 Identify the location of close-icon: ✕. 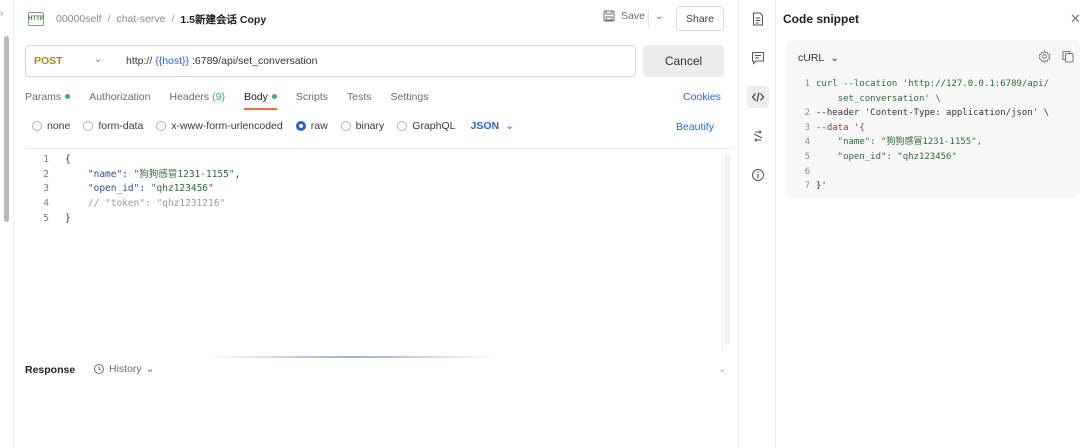
(1075, 19).